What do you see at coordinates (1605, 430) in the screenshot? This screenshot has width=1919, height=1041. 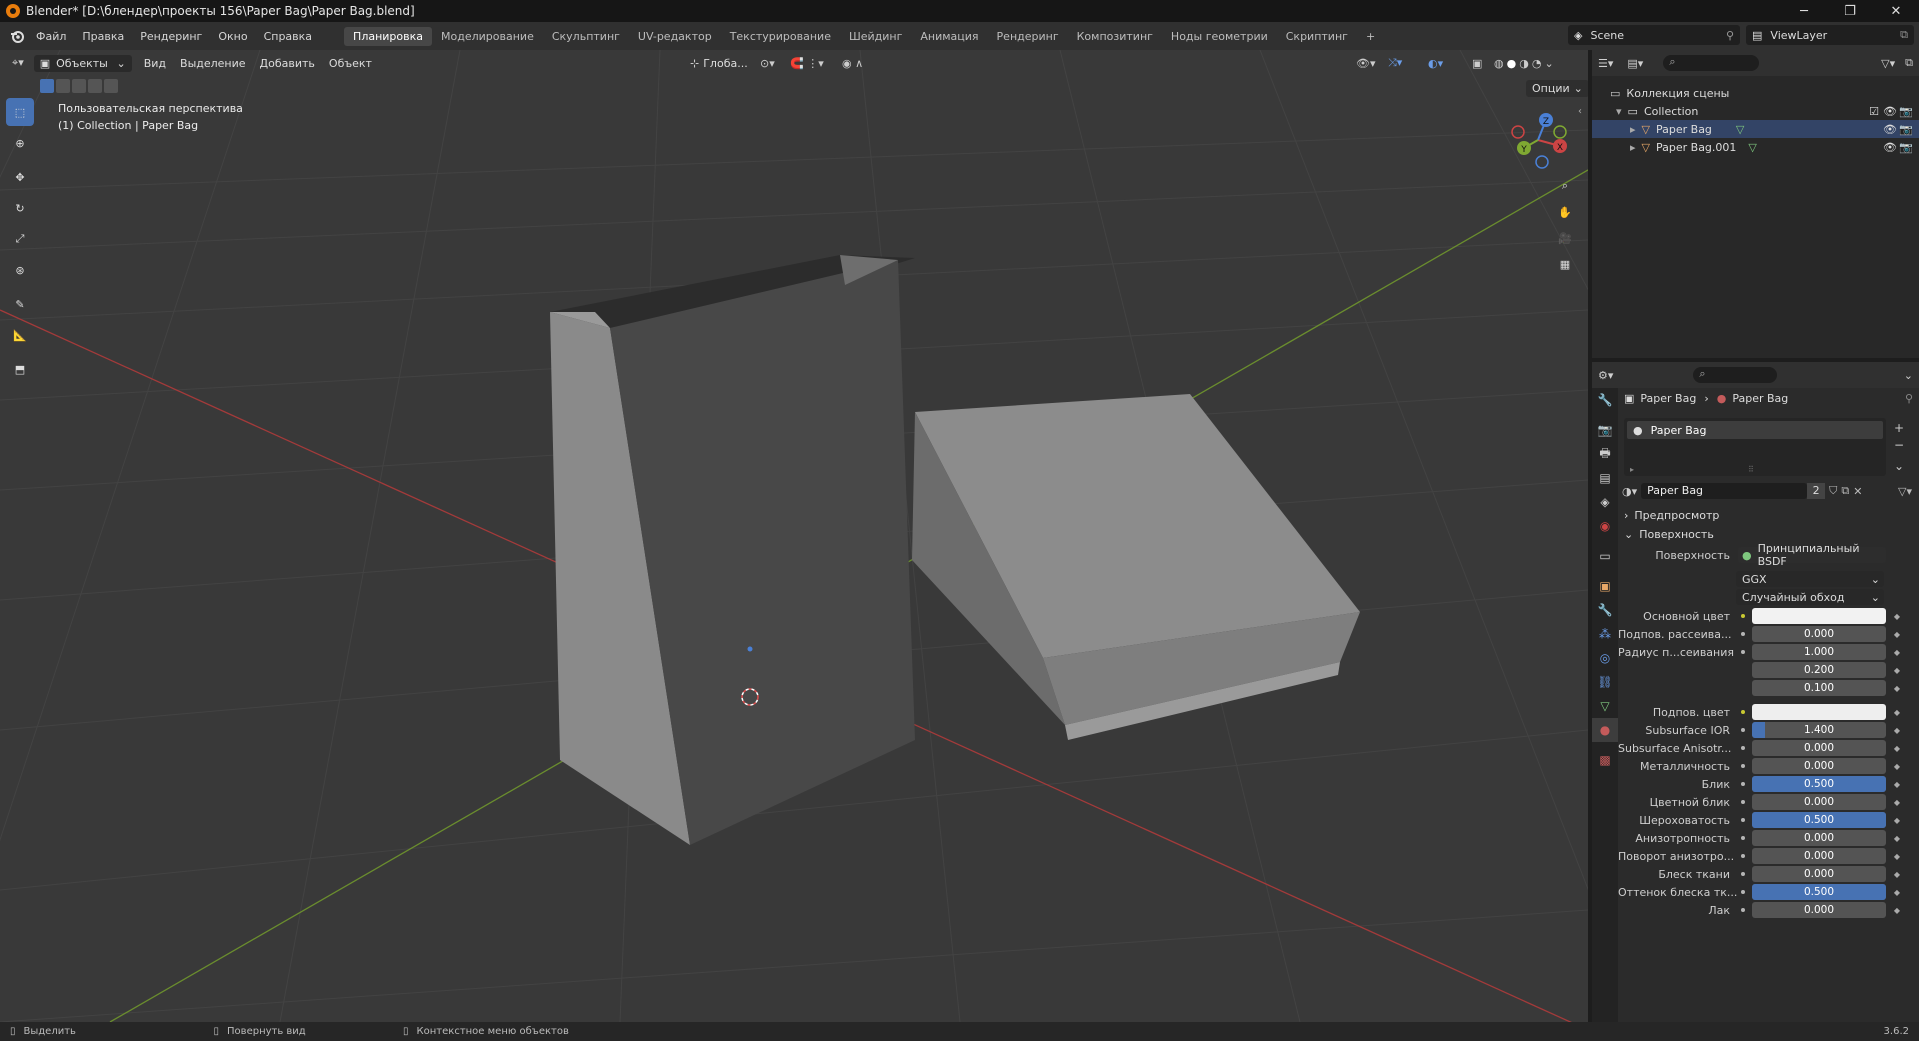 I see `render-tab-icon: 📷` at bounding box center [1605, 430].